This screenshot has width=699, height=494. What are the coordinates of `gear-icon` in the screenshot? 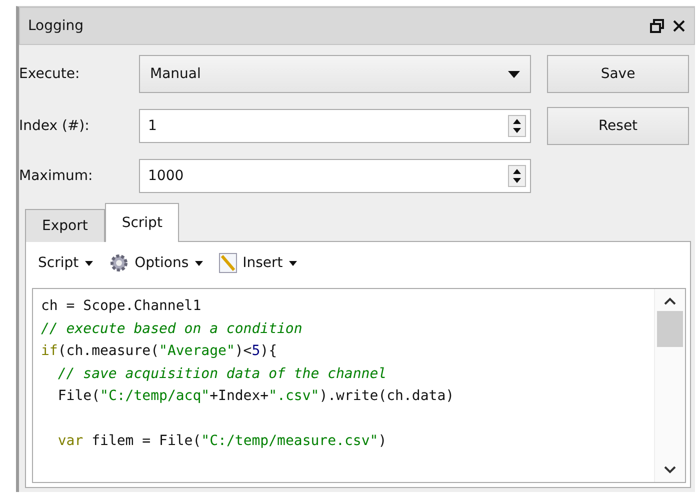 It's located at (118, 263).